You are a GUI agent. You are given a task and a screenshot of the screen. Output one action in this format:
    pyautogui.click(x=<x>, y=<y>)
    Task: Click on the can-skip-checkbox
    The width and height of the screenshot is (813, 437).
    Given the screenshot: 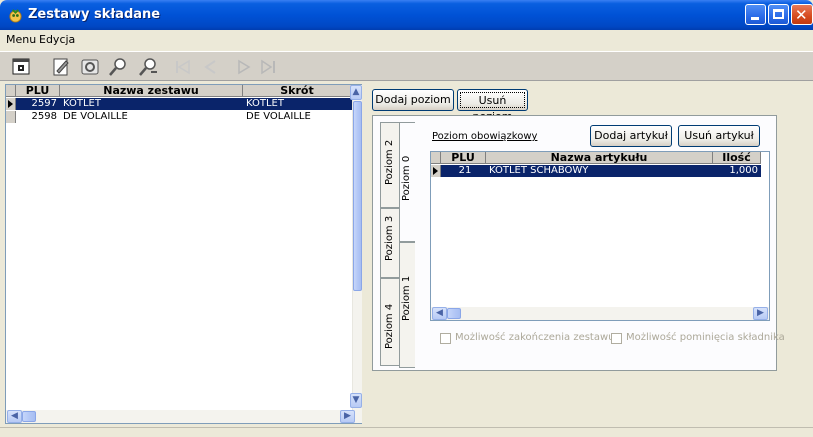 What is the action you would take?
    pyautogui.click(x=616, y=338)
    